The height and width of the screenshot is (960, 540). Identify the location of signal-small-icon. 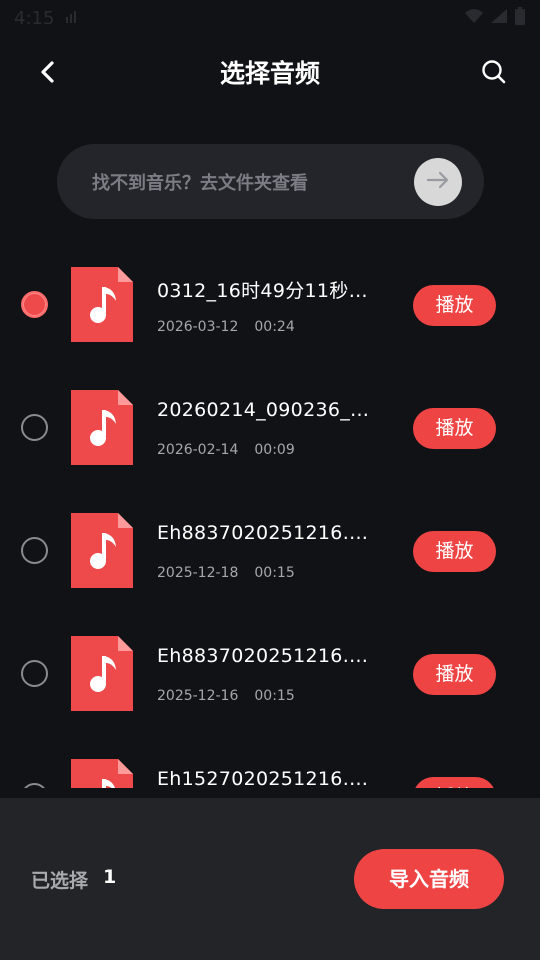
(72, 18).